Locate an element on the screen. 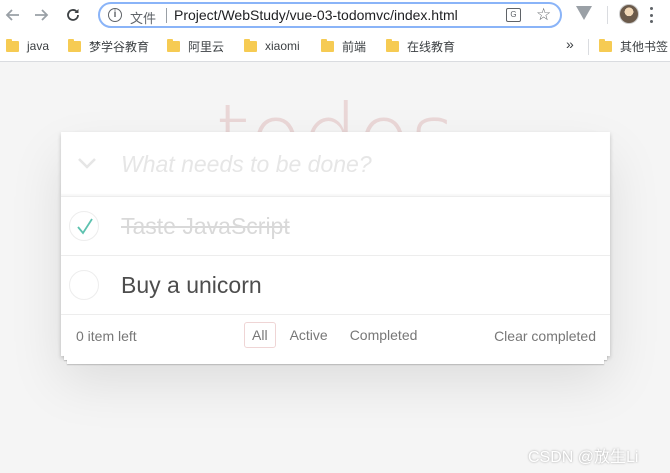  clear-completed-button: Clear completed is located at coordinates (545, 336).